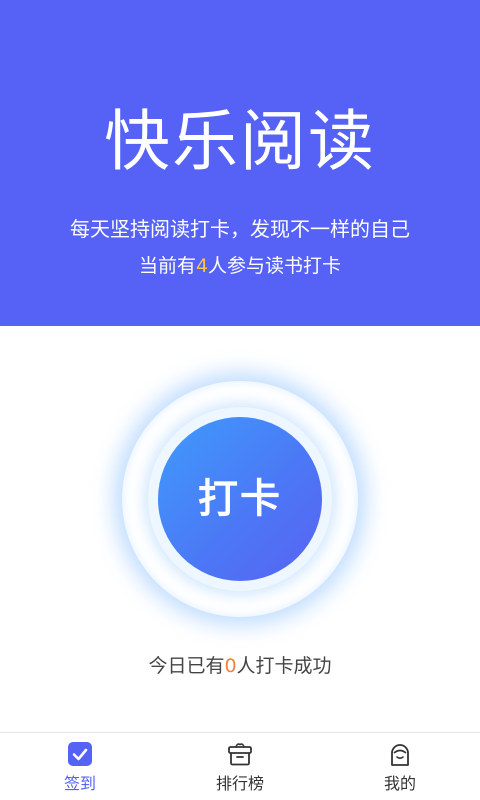  I want to click on participant-count-line: 当前有4人参与读书打卡, so click(240, 266).